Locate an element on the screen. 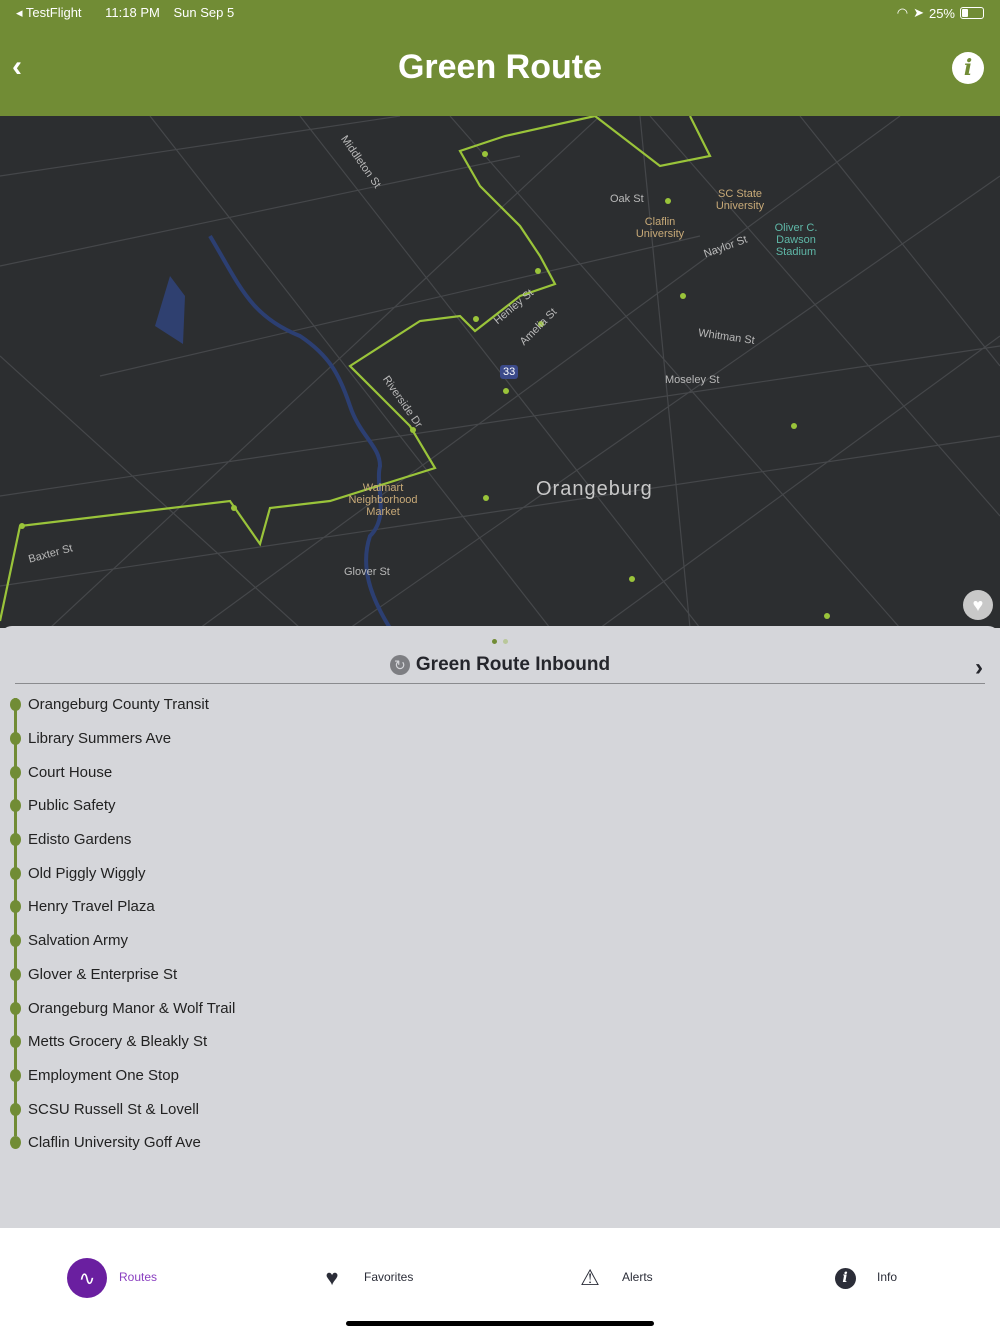 Image resolution: width=1000 pixels, height=1334 pixels. stop-item: Salvation Army is located at coordinates (500, 941).